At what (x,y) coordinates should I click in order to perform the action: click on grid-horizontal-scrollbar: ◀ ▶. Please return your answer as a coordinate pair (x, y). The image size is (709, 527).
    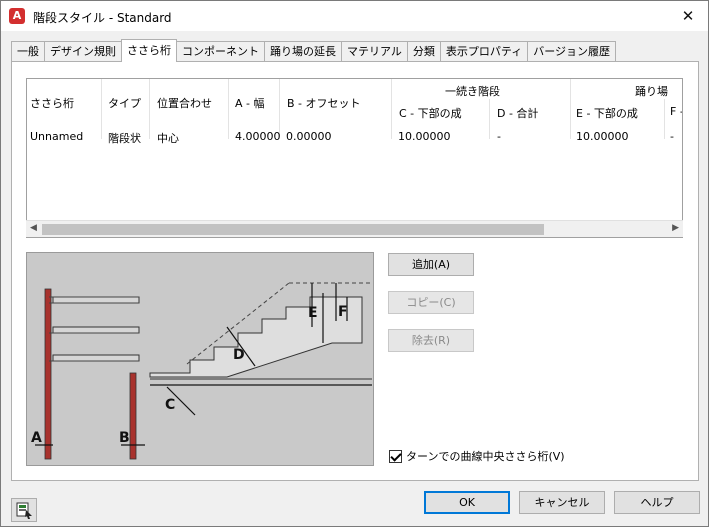
    Looking at the image, I should click on (354, 228).